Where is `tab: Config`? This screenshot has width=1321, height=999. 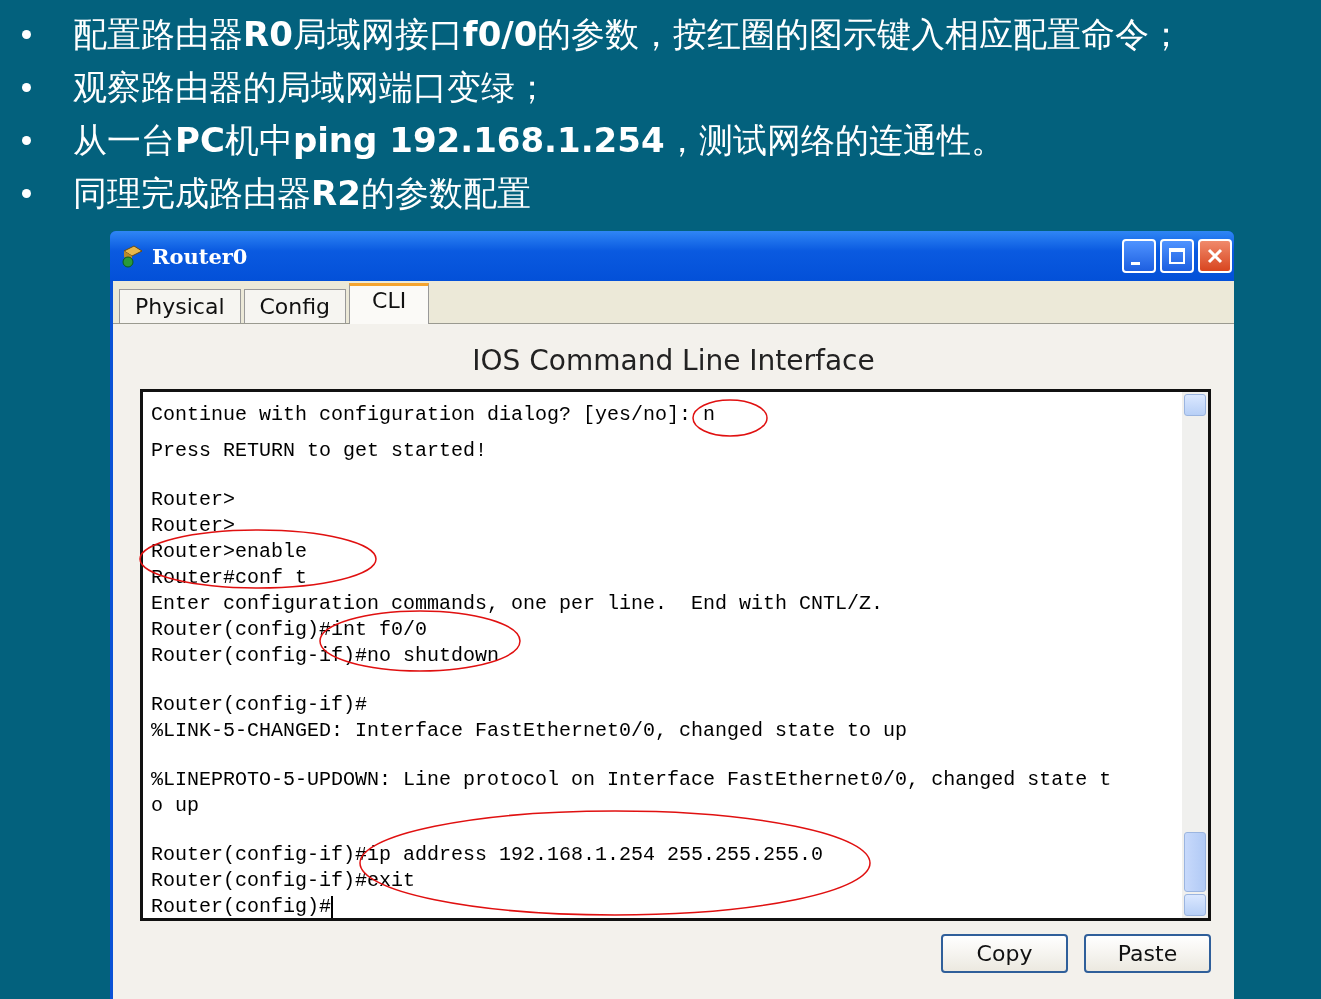
tab: Config is located at coordinates (295, 306).